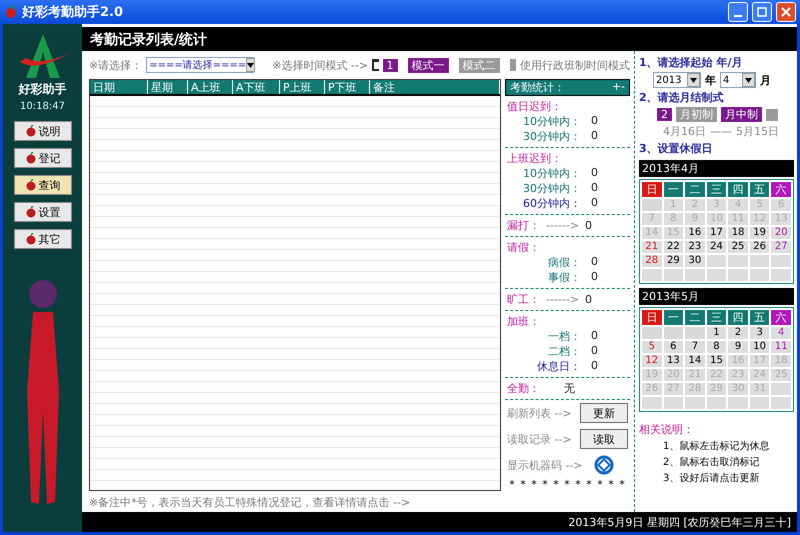  Describe the element at coordinates (604, 439) in the screenshot. I see `action-button: 读取` at that location.